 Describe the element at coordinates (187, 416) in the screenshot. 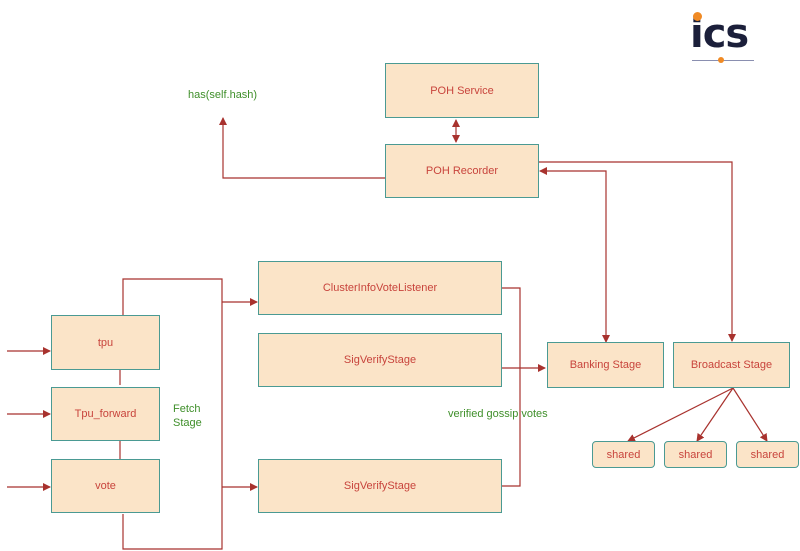

I see `fetch-stage-label: Fetch Stage` at that location.